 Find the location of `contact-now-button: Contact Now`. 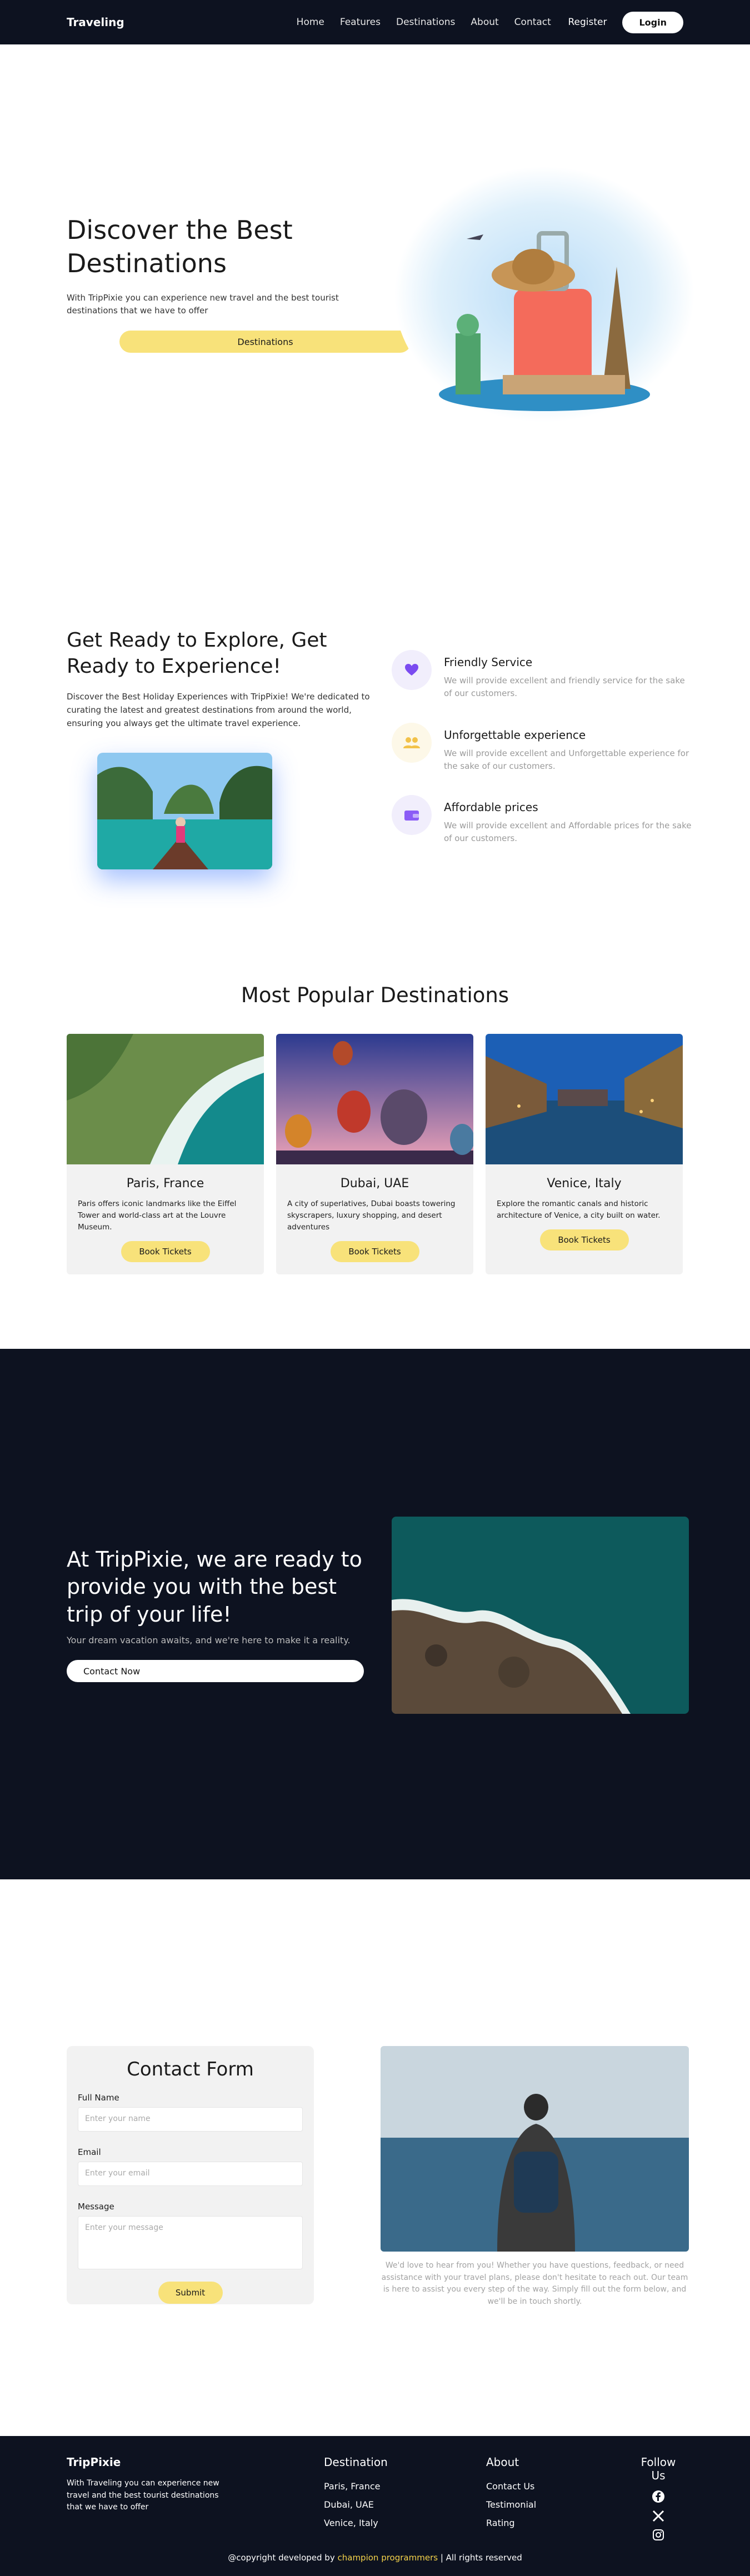

contact-now-button: Contact Now is located at coordinates (216, 1671).